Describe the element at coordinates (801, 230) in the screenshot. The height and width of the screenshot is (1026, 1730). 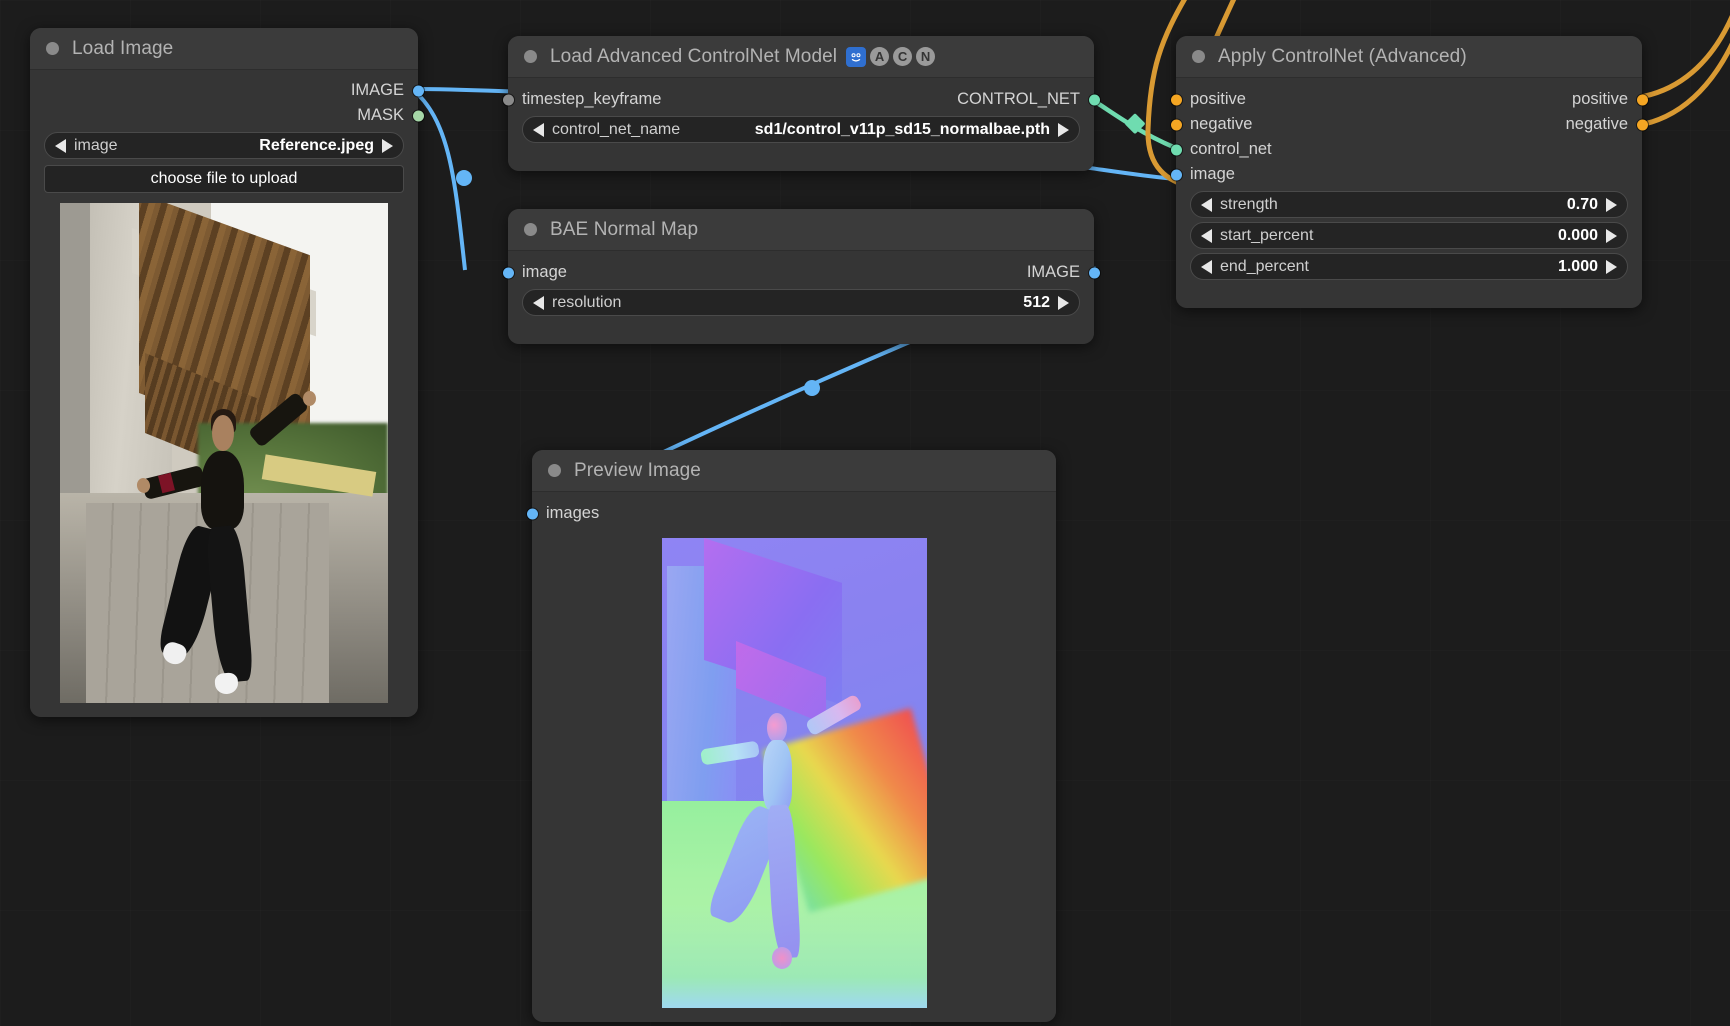
I see `node-title-bar: BAE Normal Map` at that location.